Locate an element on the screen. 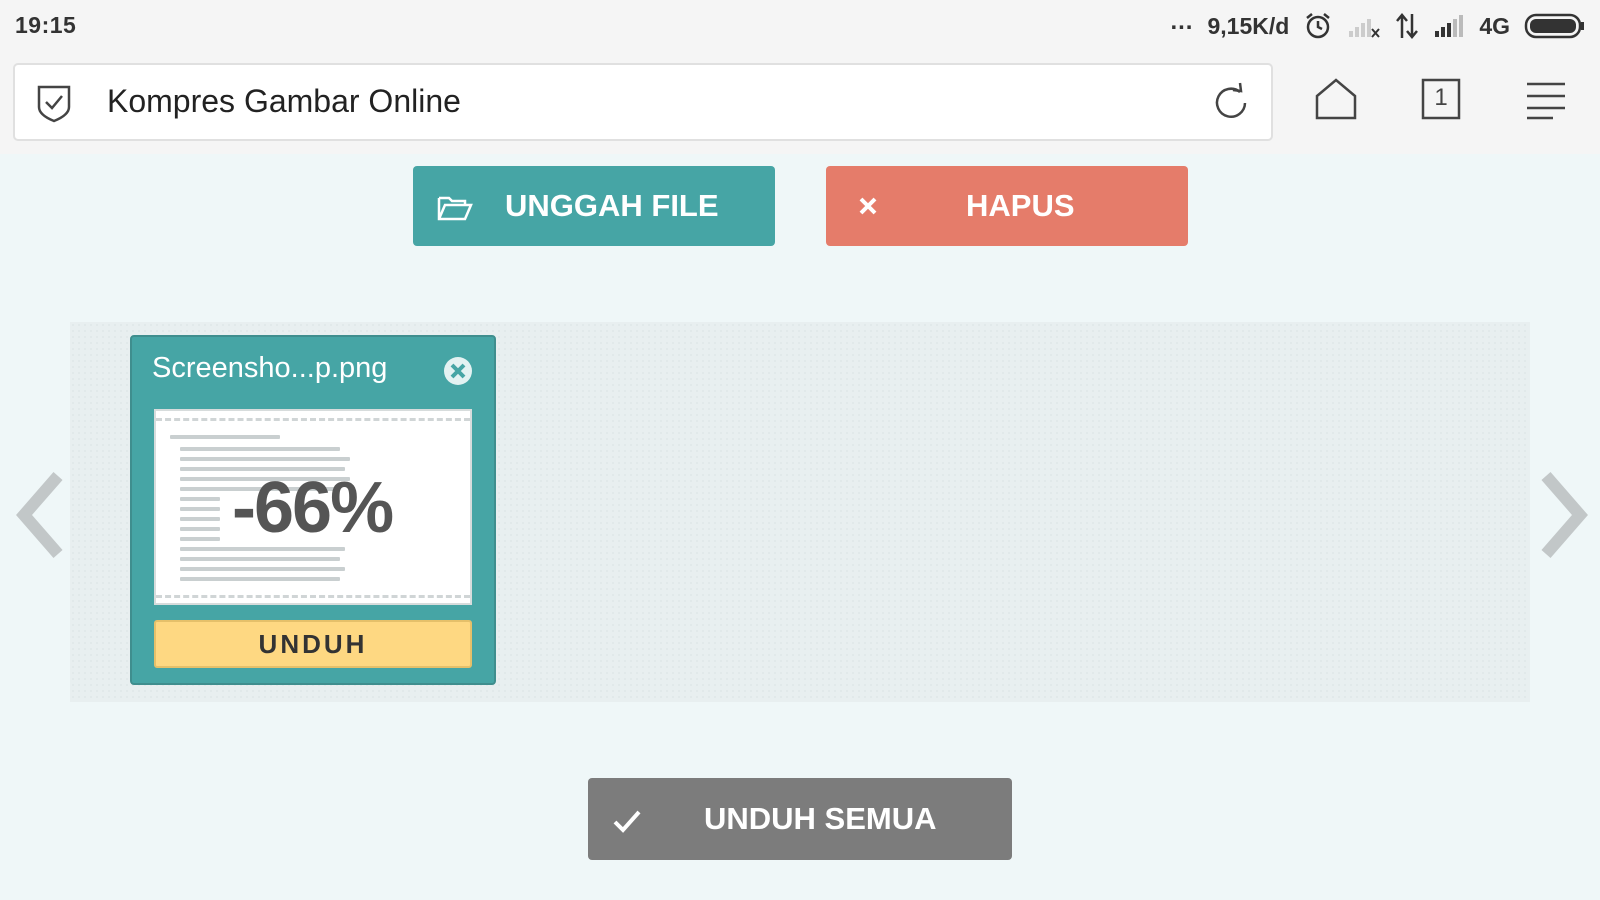  upload-file-button: UNGGAH FILE is located at coordinates (594, 206).